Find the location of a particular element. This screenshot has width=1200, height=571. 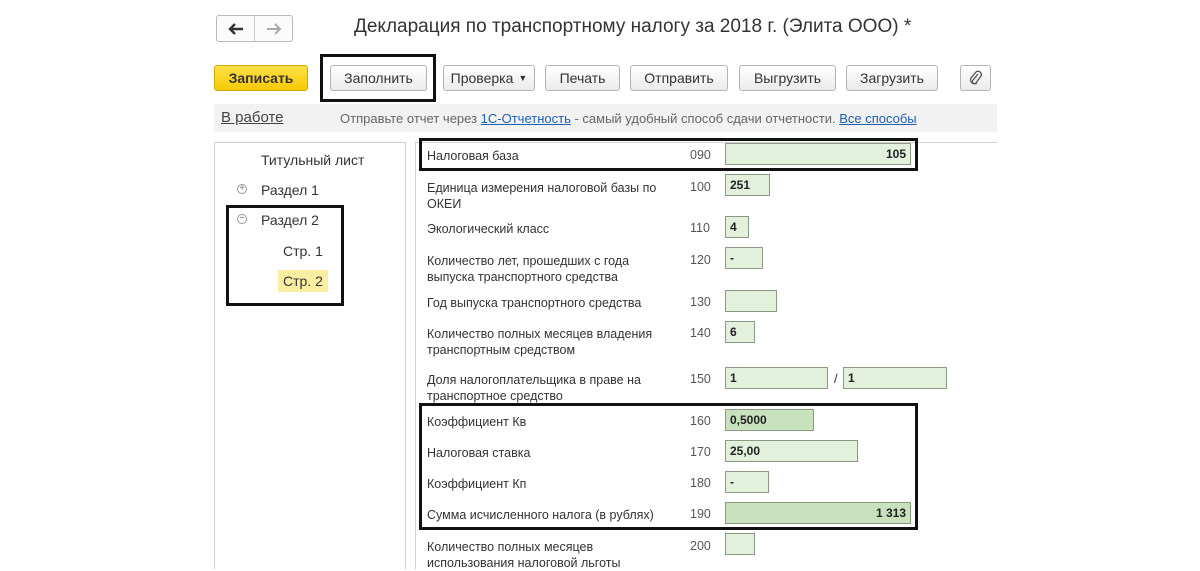

check-dropdown-button: Проверка ▼ is located at coordinates (489, 78).